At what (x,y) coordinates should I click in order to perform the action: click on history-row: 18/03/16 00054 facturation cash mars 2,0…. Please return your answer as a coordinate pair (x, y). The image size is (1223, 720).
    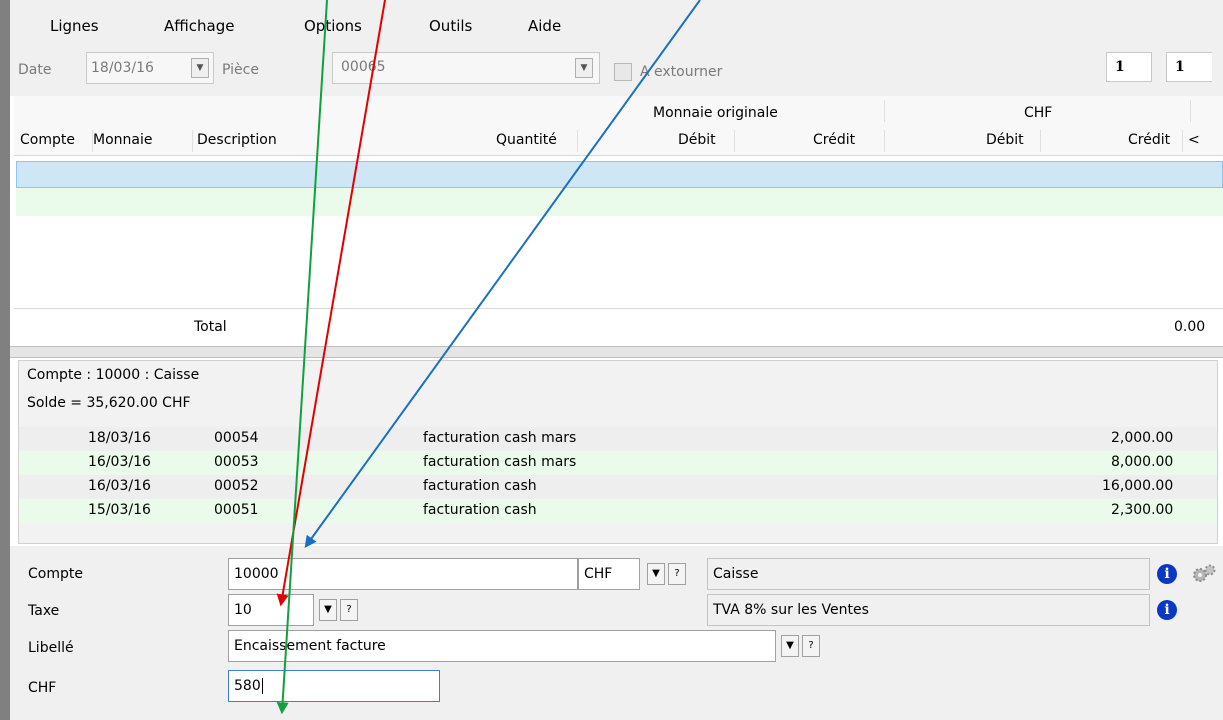
    Looking at the image, I should click on (618, 439).